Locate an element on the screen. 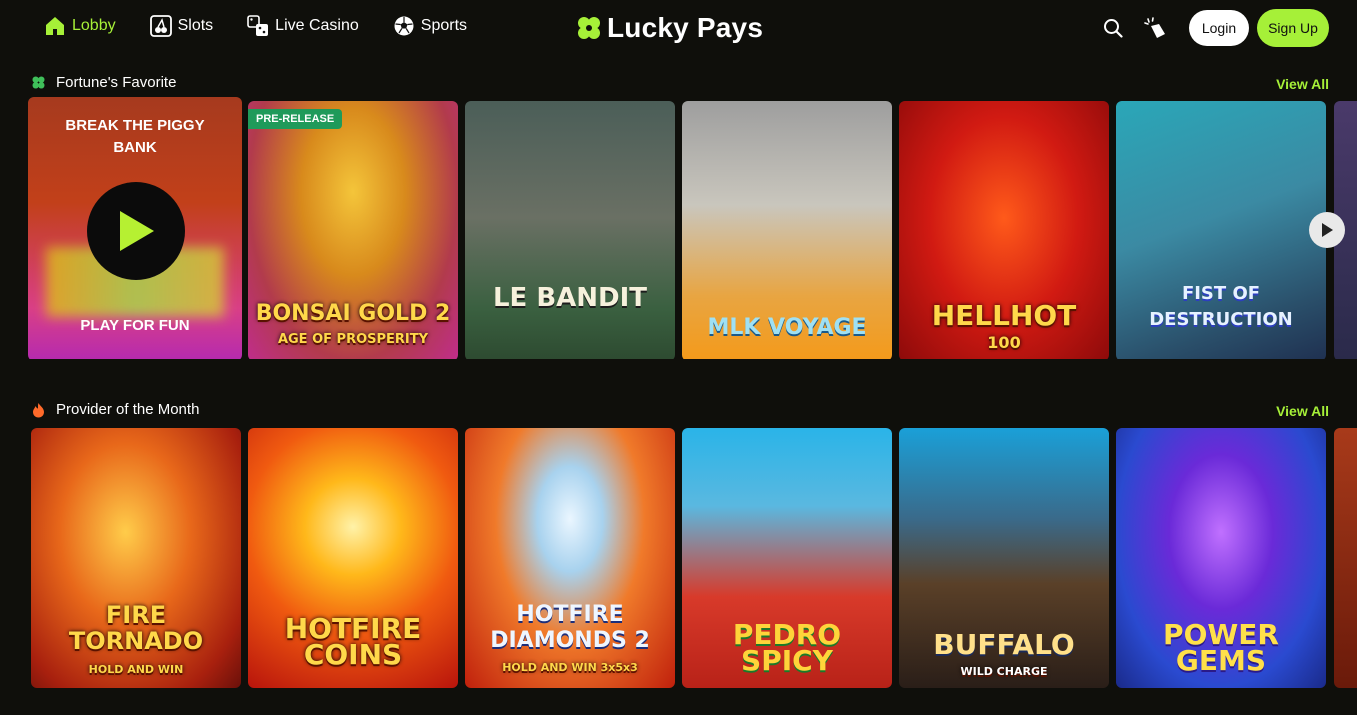  theme-toggle-button is located at coordinates (1155, 28).